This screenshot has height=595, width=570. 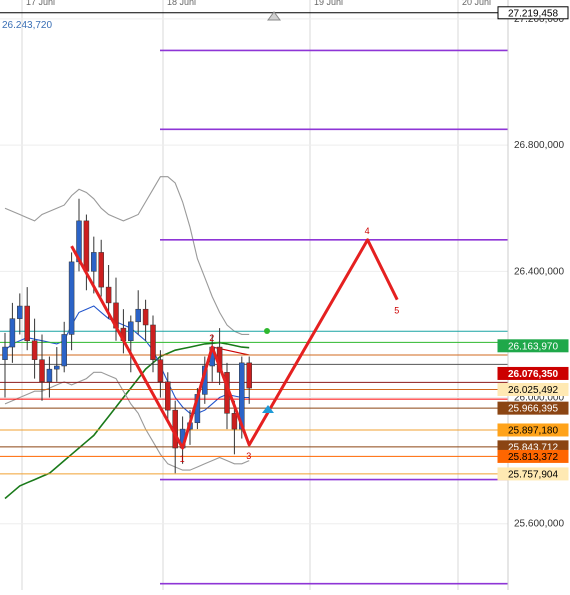 I want to click on date-label: 17 Juni, so click(x=40, y=3).